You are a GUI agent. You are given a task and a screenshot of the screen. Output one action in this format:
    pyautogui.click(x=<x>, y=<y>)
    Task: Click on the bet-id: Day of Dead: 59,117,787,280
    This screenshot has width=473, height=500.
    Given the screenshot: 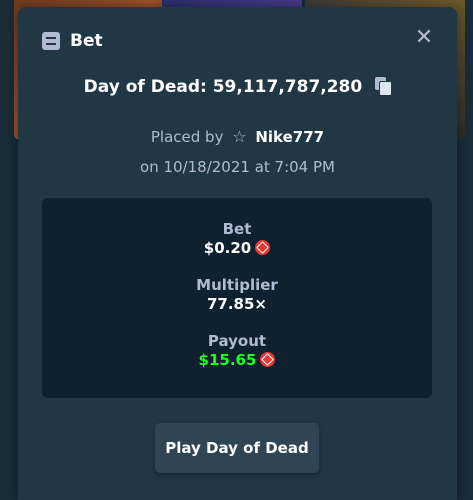 What is the action you would take?
    pyautogui.click(x=223, y=87)
    